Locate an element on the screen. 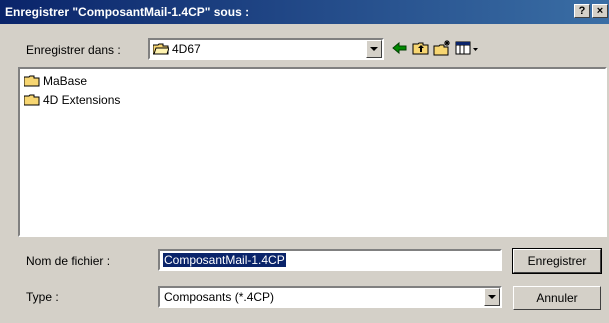 The image size is (609, 323). new-folder-button is located at coordinates (442, 48).